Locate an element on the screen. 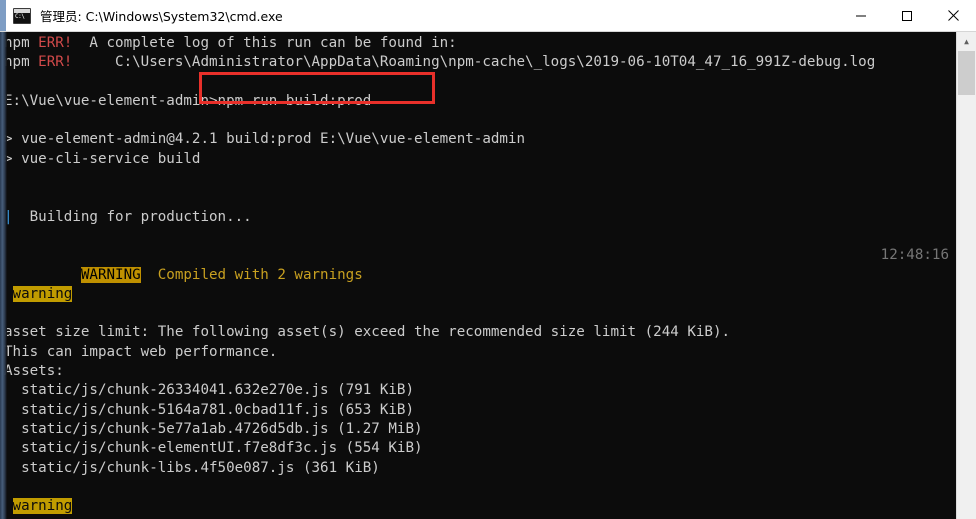  minimize-icon is located at coordinates (861, 15).